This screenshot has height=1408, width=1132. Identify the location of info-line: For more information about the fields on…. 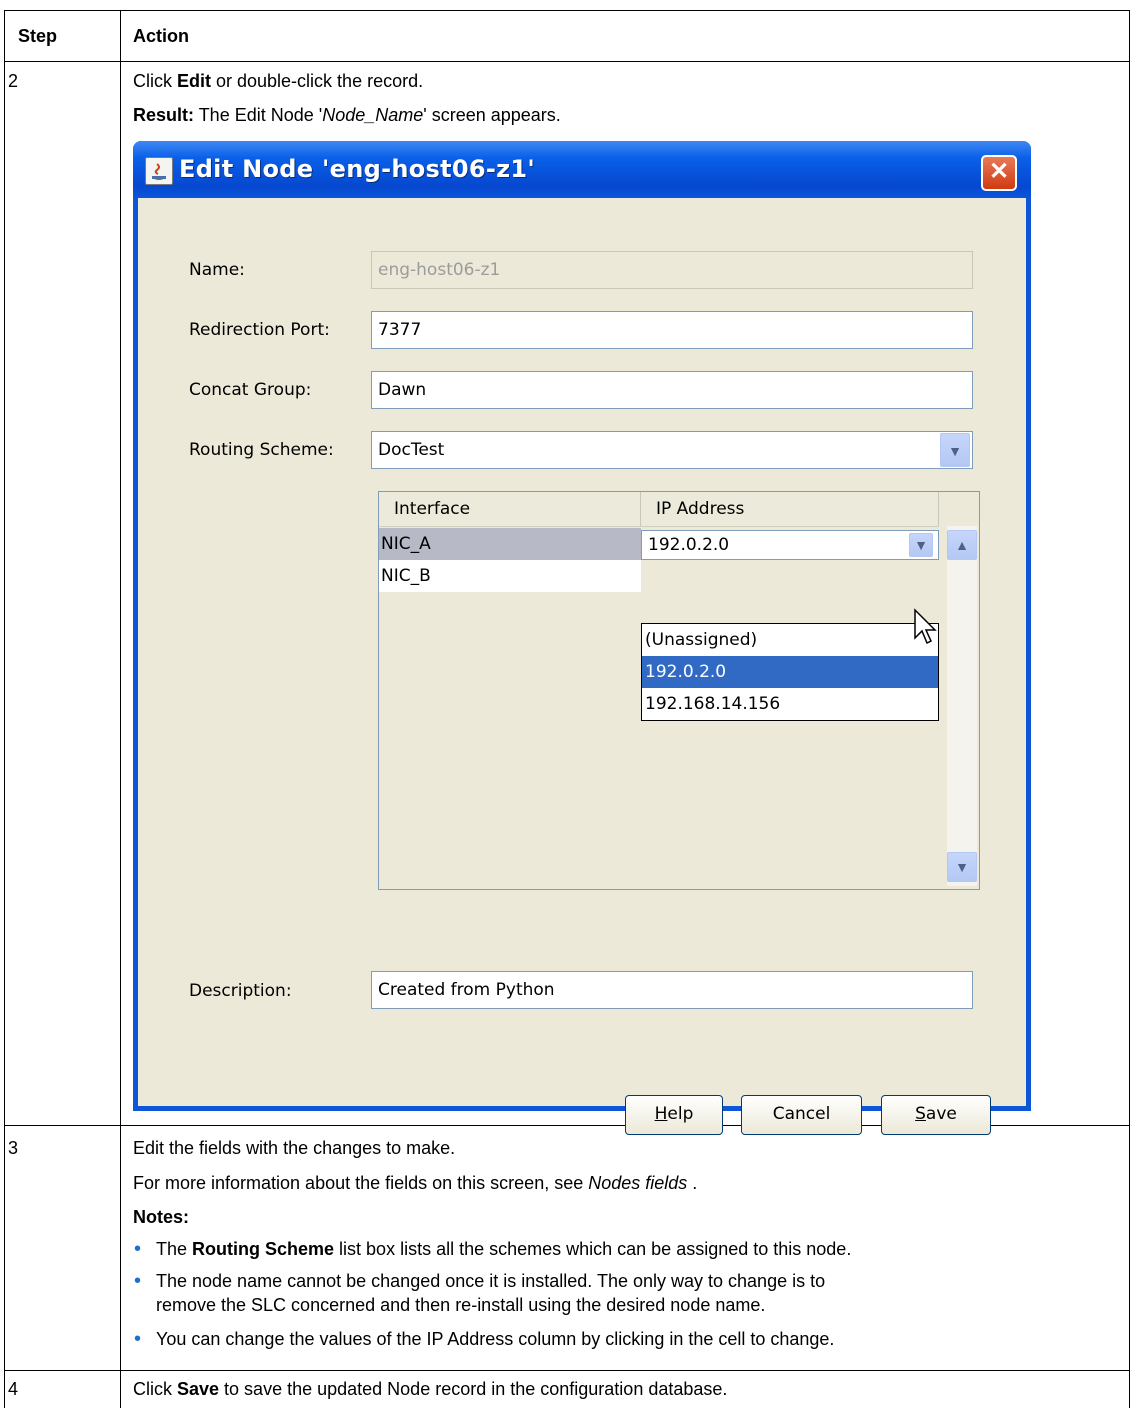
(415, 1183).